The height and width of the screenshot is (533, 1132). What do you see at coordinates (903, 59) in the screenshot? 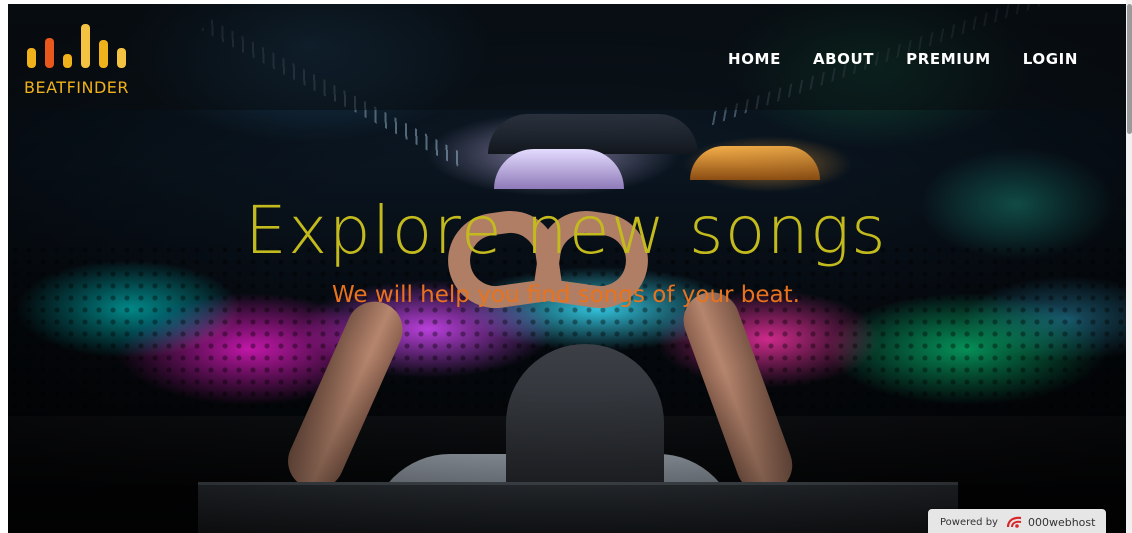
I see `main-nav: HOME ABOUT PREMIUM LOGIN` at bounding box center [903, 59].